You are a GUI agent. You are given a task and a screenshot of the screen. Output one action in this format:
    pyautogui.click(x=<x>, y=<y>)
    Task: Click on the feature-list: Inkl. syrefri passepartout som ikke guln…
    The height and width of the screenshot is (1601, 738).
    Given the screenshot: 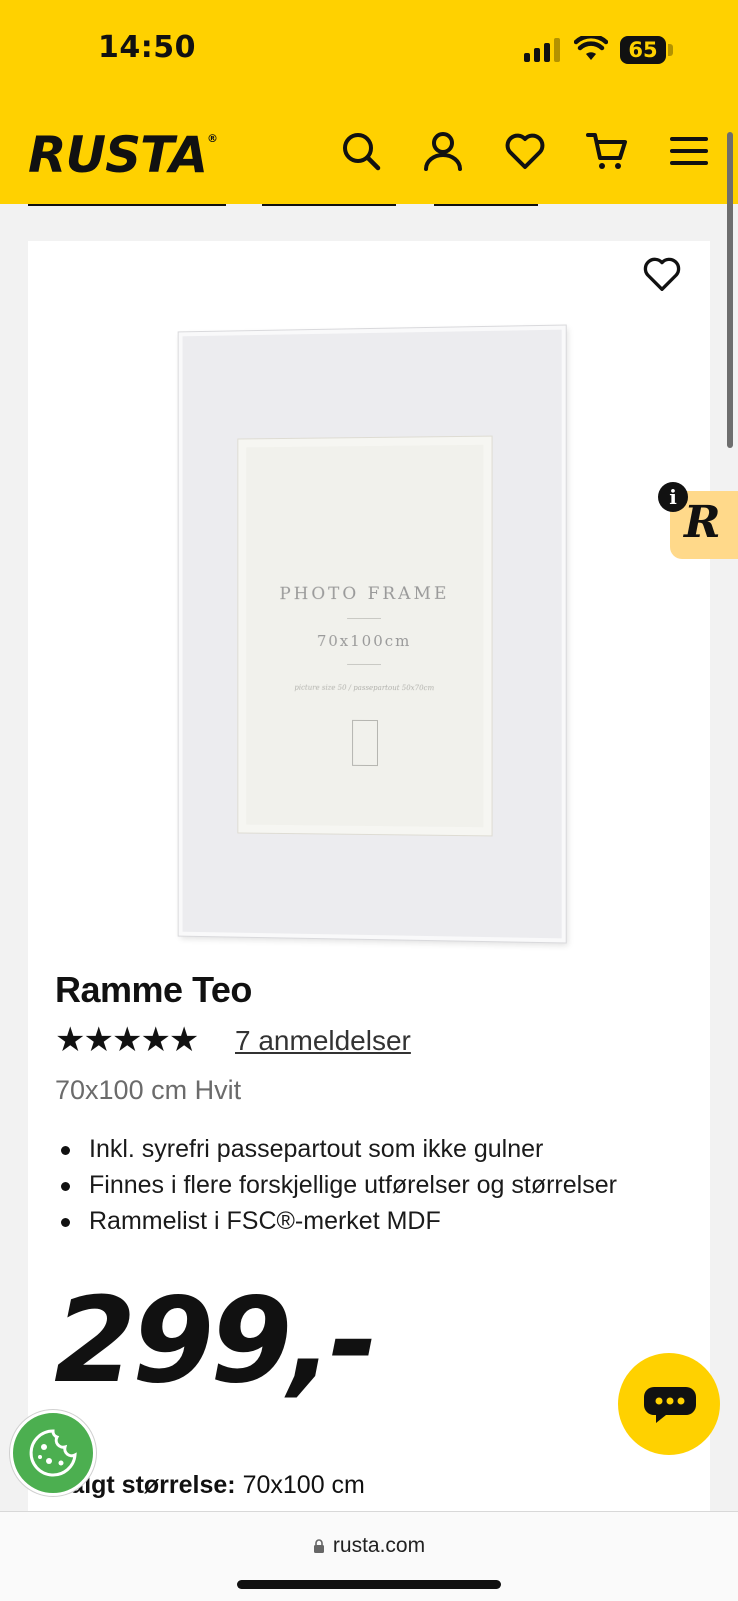 What is the action you would take?
    pyautogui.click(x=336, y=1185)
    